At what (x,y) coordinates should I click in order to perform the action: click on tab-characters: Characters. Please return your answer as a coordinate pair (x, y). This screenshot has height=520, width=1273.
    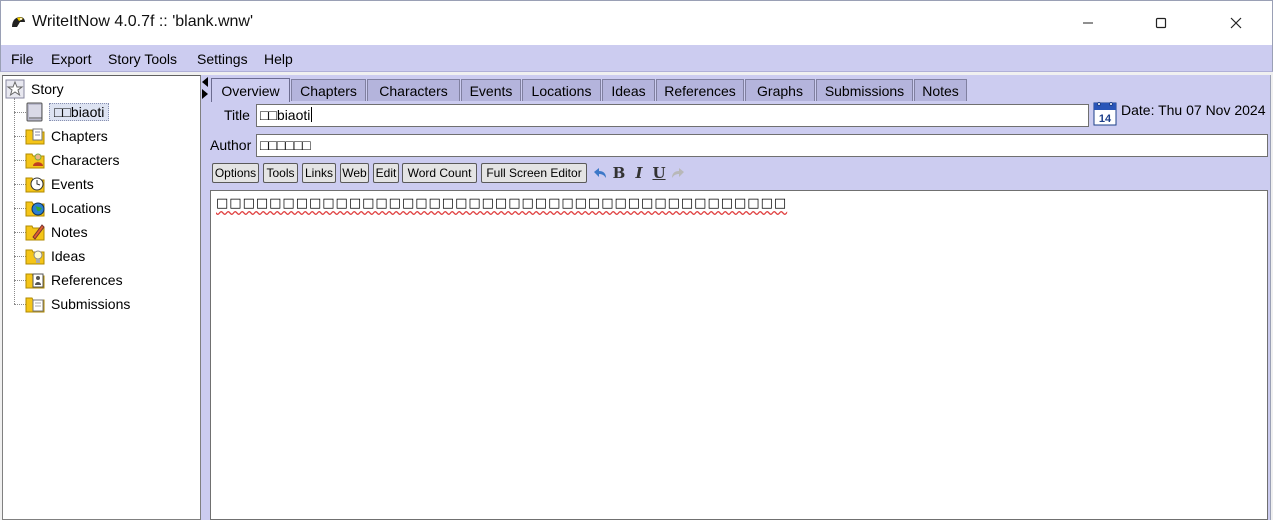
    Looking at the image, I should click on (413, 90).